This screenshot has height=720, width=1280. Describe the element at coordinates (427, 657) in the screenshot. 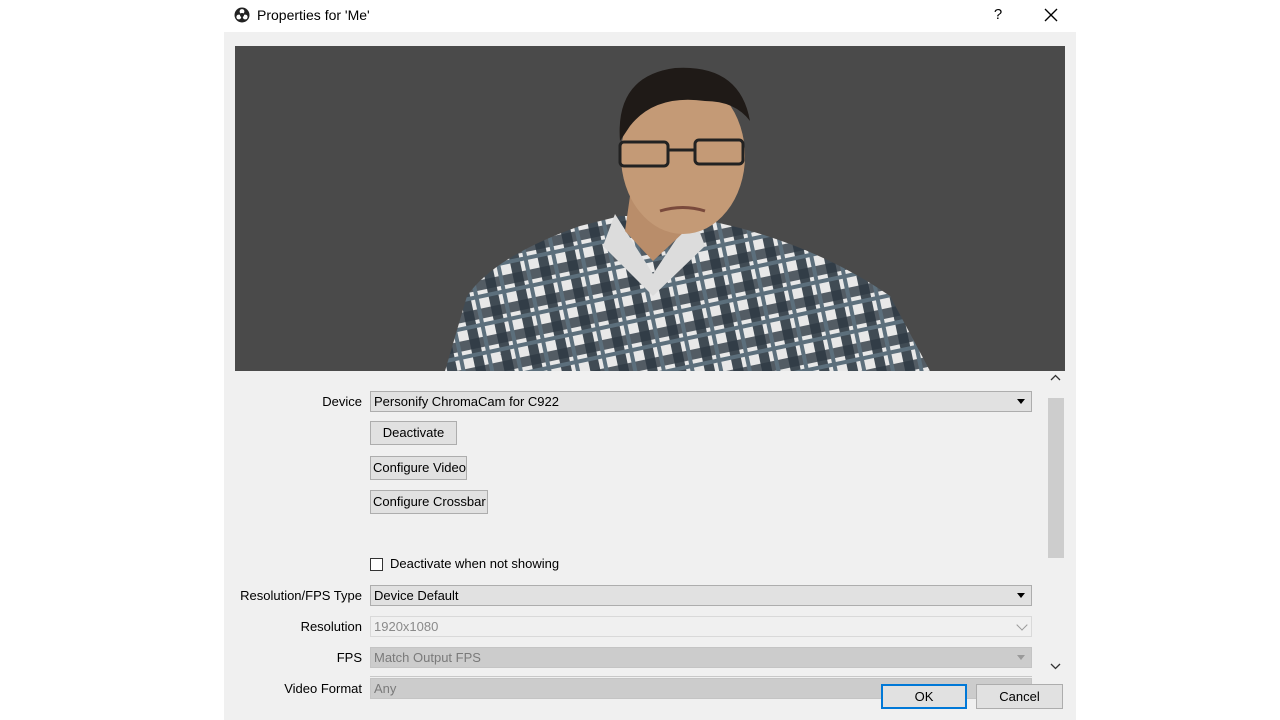

I see `fps-value: Match Output FPS` at that location.